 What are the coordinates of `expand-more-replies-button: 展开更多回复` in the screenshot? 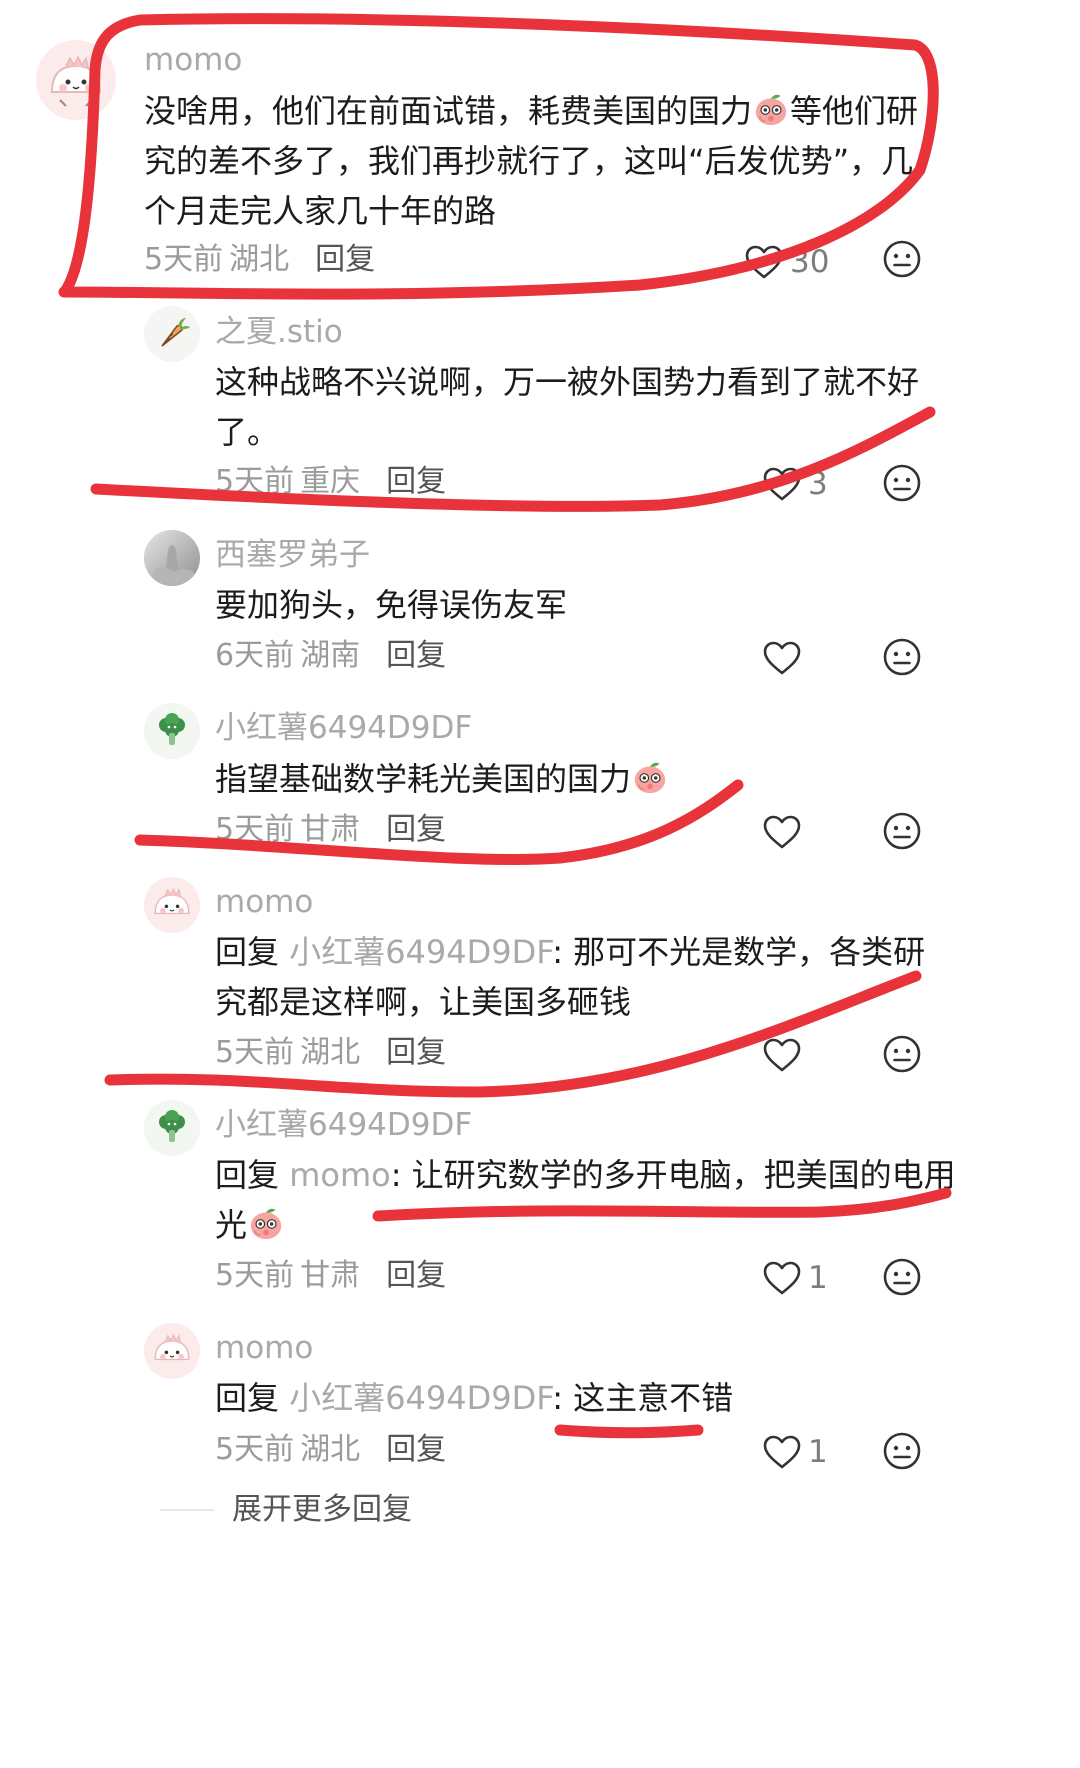 It's located at (322, 1510).